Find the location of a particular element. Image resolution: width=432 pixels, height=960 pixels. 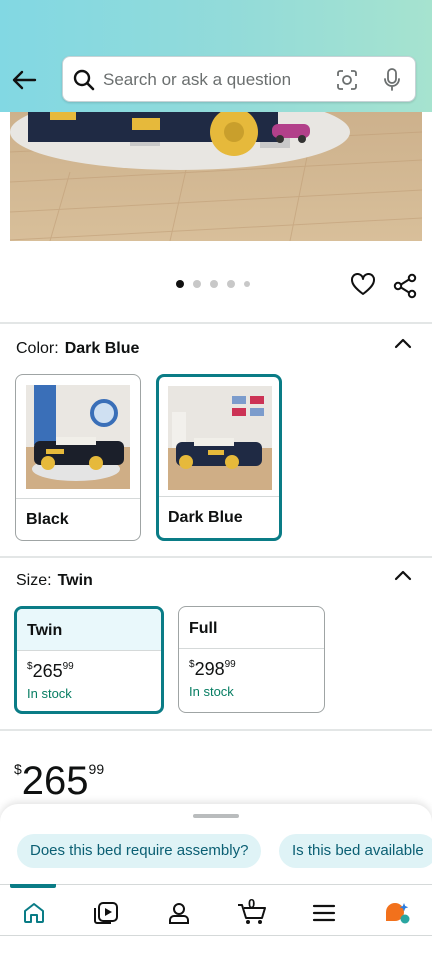

back-arrow-icon is located at coordinates (24, 80).